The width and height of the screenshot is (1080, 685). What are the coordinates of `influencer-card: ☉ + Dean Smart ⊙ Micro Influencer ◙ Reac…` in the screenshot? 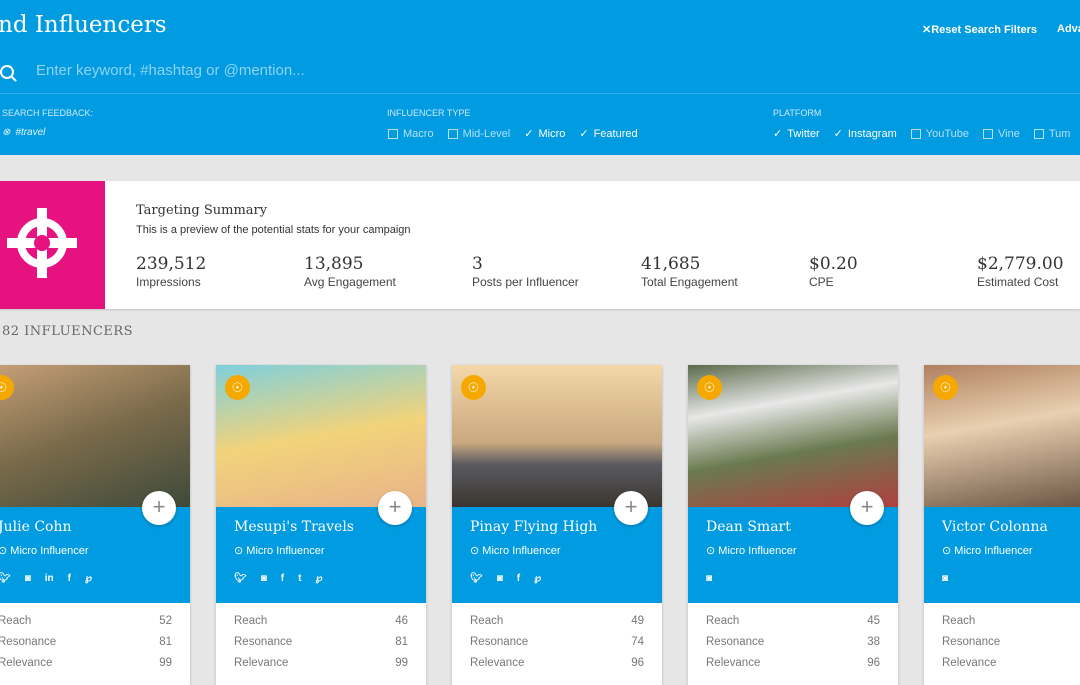 It's located at (793, 525).